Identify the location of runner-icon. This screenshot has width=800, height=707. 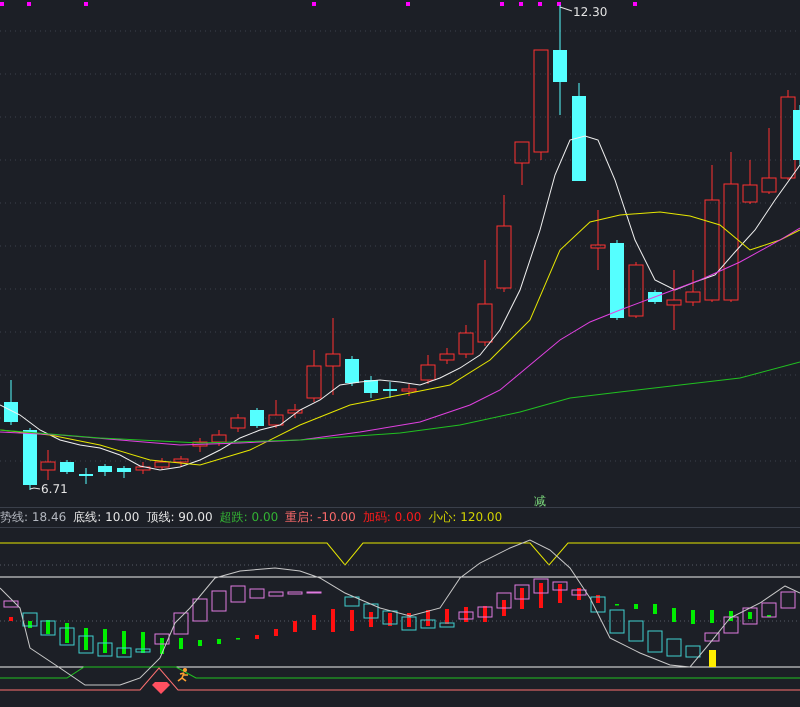
(183, 675).